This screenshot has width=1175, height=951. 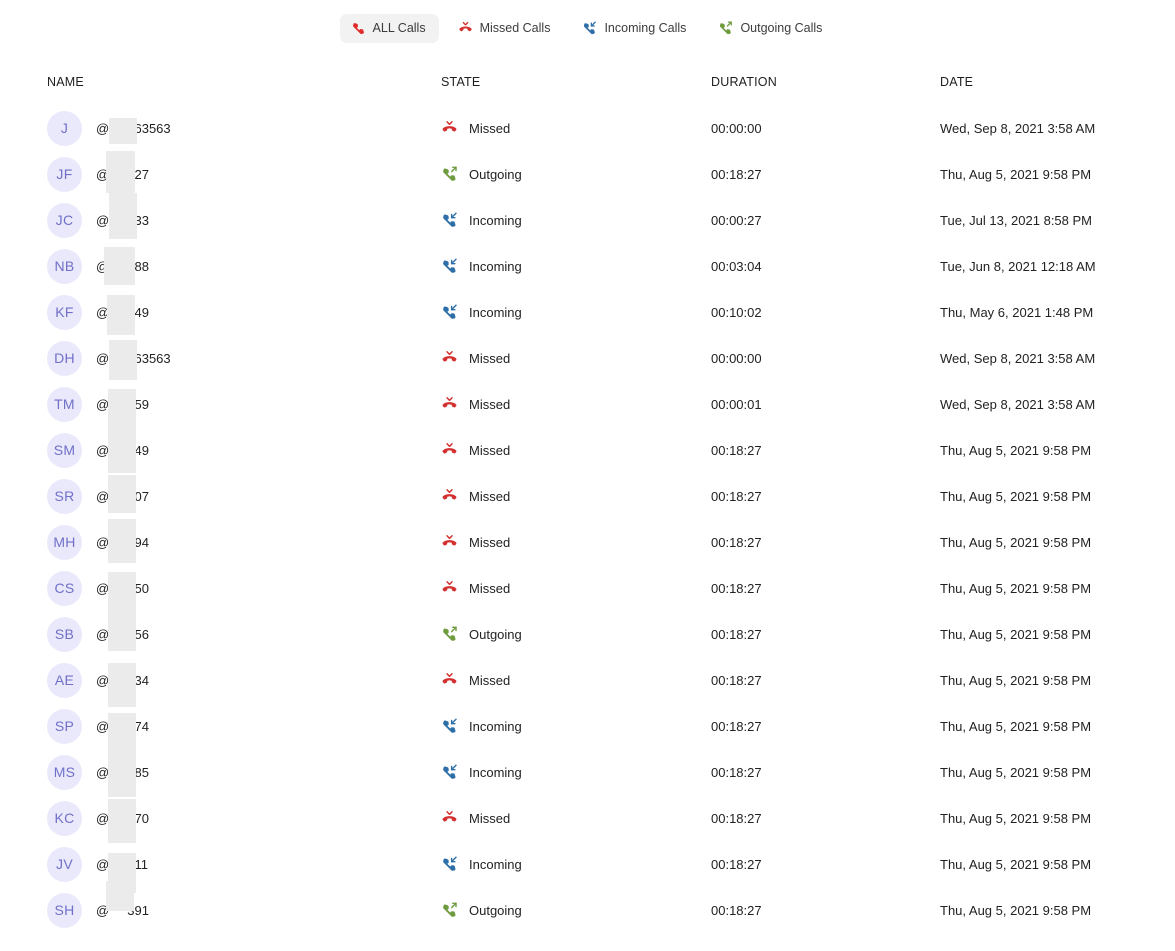 What do you see at coordinates (771, 28) in the screenshot?
I see `tab-outgoing: Outgoing Calls` at bounding box center [771, 28].